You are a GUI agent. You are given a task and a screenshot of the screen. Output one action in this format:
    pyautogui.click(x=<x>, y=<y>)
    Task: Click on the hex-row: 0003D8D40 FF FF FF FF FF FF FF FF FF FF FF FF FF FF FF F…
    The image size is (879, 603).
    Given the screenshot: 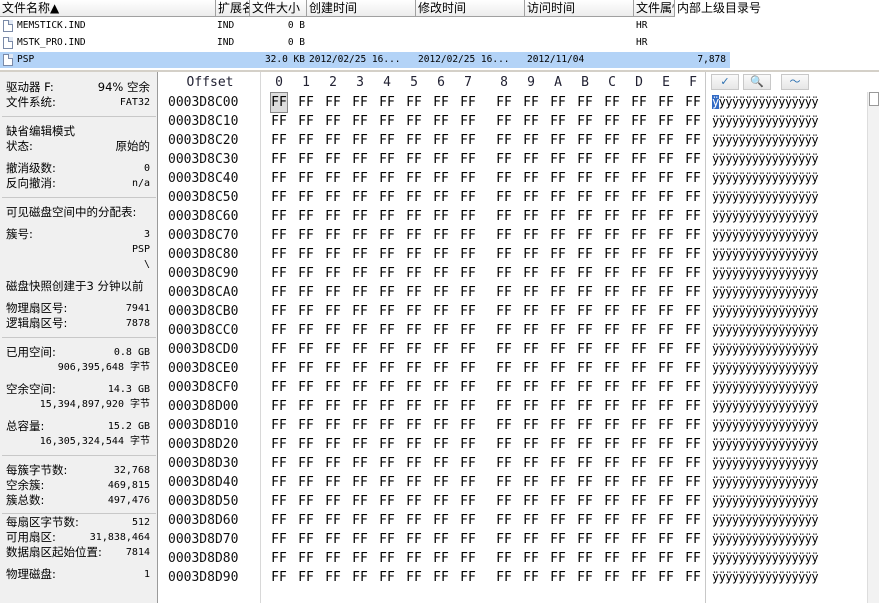 What is the action you would take?
    pyautogui.click(x=515, y=482)
    